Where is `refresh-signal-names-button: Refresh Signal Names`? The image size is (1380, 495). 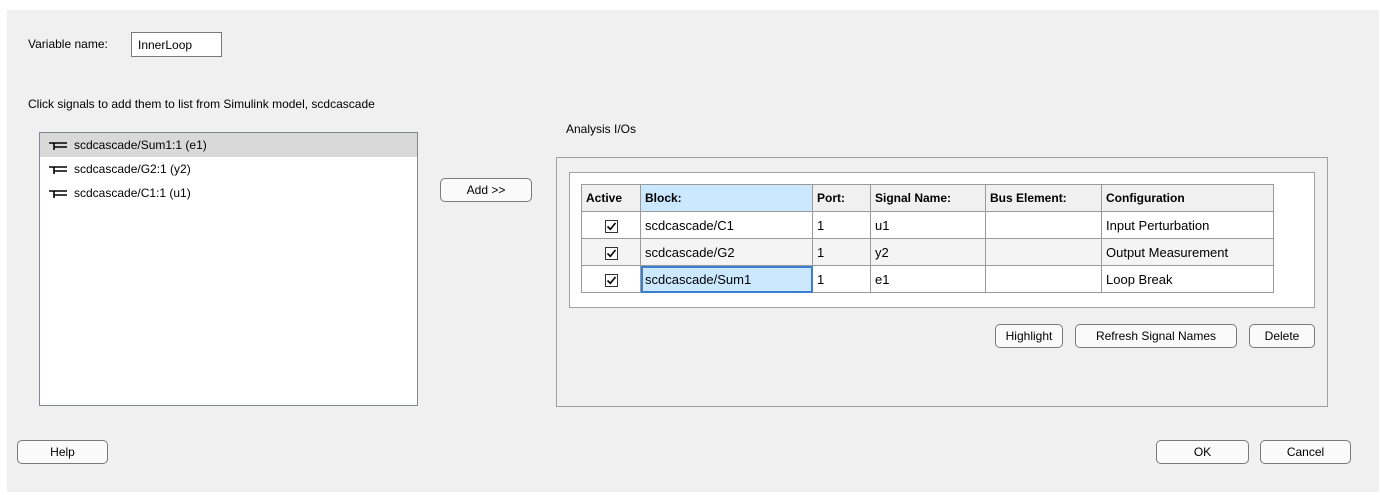
refresh-signal-names-button: Refresh Signal Names is located at coordinates (1156, 336).